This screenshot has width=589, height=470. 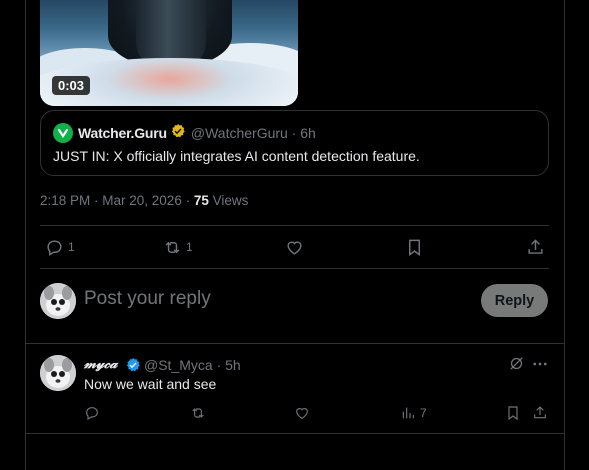 I want to click on quoted-author-name: Watcher.Guru, so click(x=122, y=133).